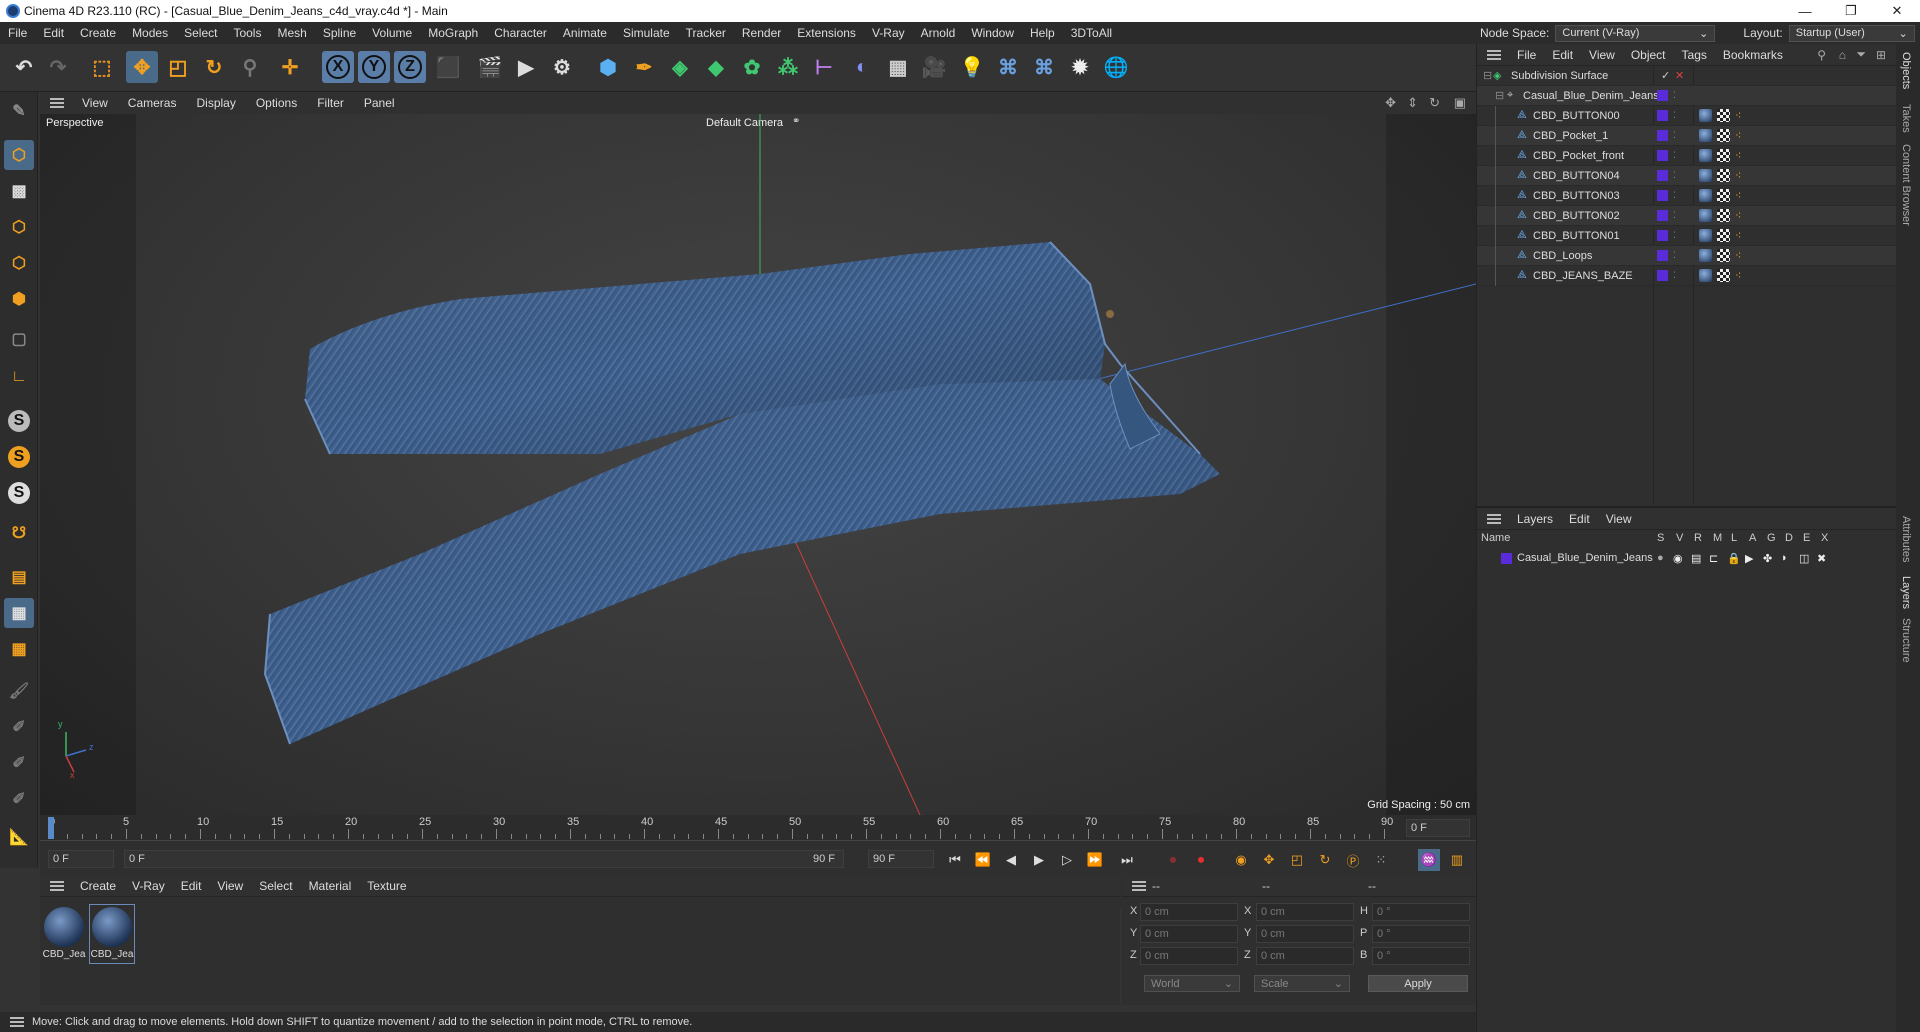 The image size is (1920, 1032). What do you see at coordinates (1039, 860) in the screenshot?
I see `play-button: ▶` at bounding box center [1039, 860].